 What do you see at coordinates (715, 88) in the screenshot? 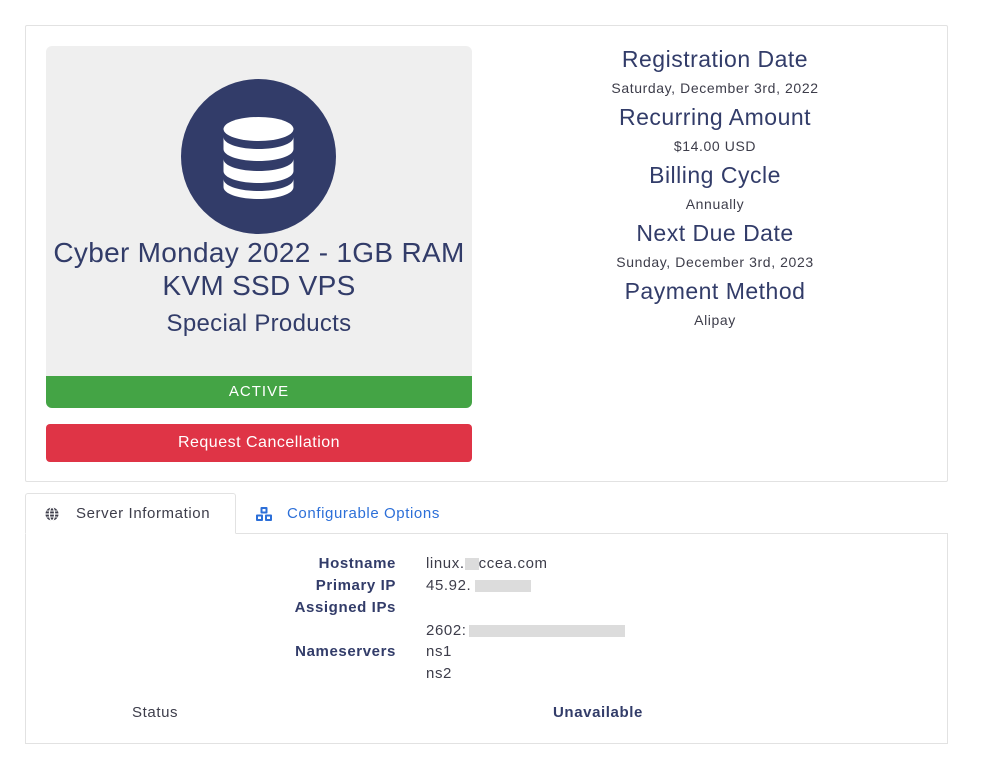
I see `registration-date-value: Saturday, December 3rd, 2022` at bounding box center [715, 88].